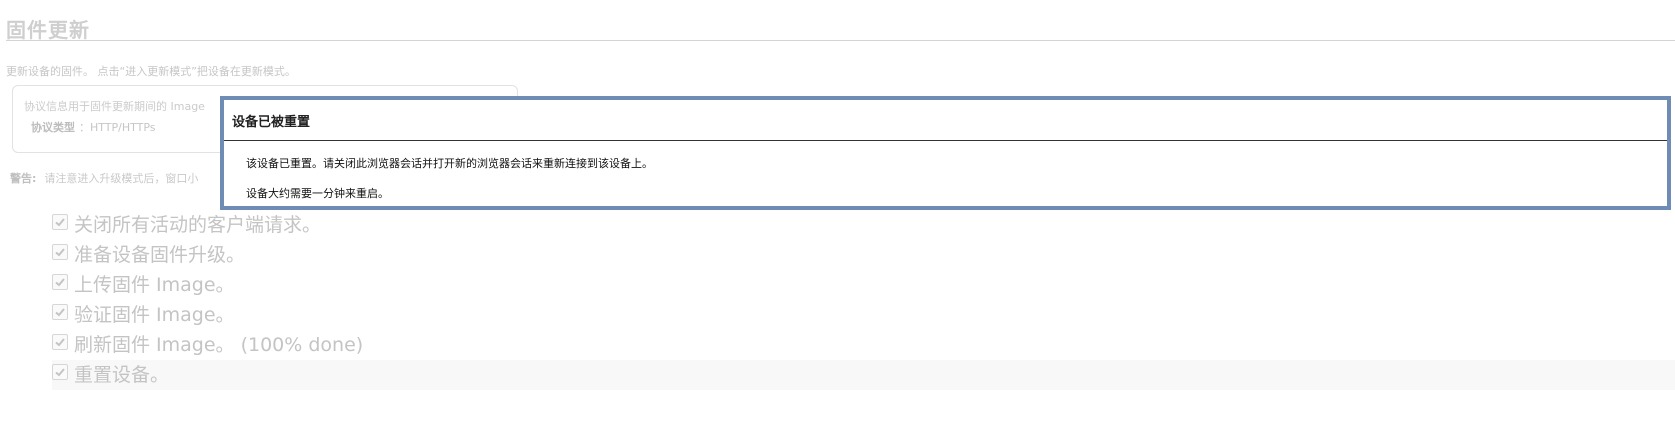 The height and width of the screenshot is (430, 1675). Describe the element at coordinates (863, 315) in the screenshot. I see `step-verify-image: 验证固件 Image。` at that location.